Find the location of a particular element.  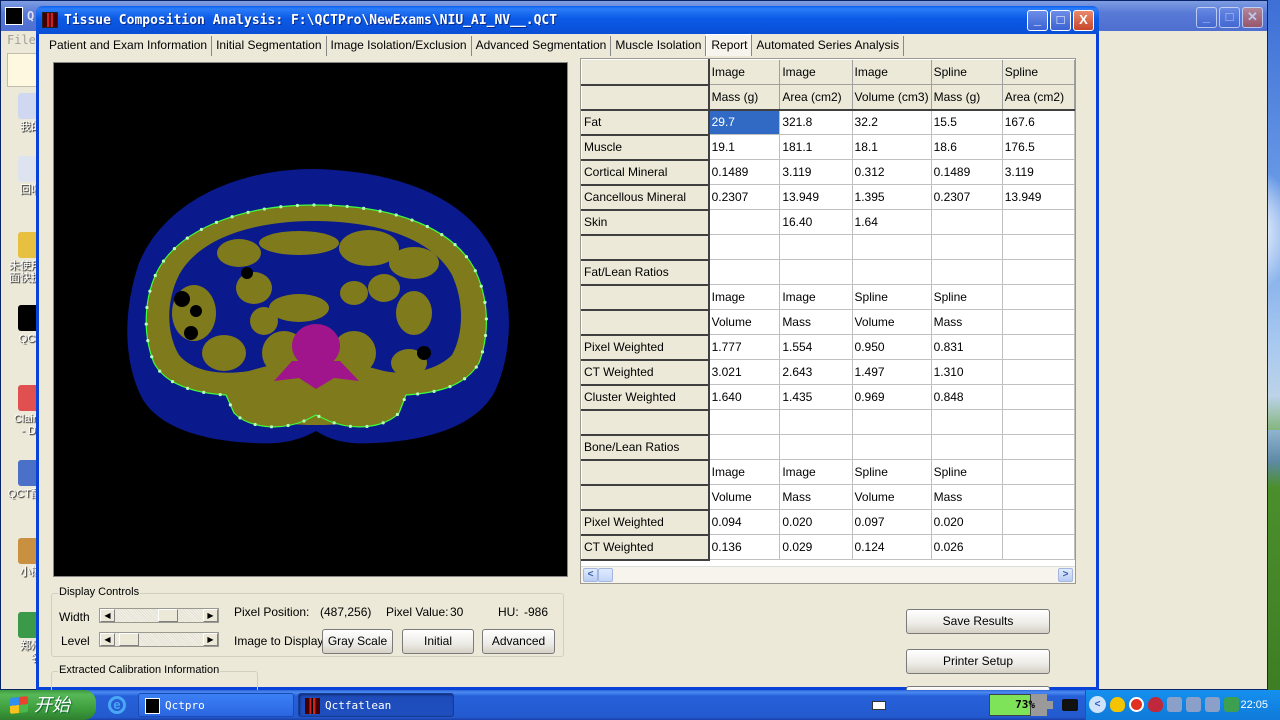

wireless-disconnected-icon is located at coordinates (1212, 704).